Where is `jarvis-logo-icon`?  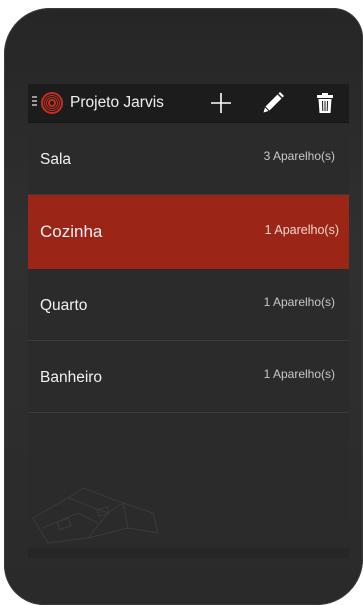 jarvis-logo-icon is located at coordinates (52, 103).